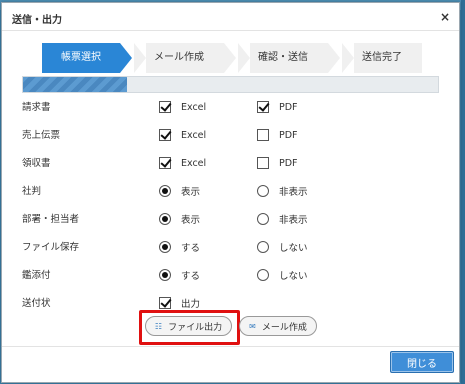  I want to click on mail-create-button: ✉ メール作成, so click(278, 326).